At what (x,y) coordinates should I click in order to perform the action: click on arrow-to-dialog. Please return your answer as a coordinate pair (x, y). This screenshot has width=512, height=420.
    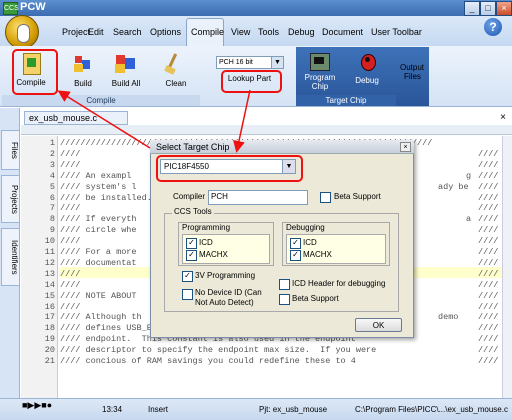
    Looking at the image, I should click on (242, 121).